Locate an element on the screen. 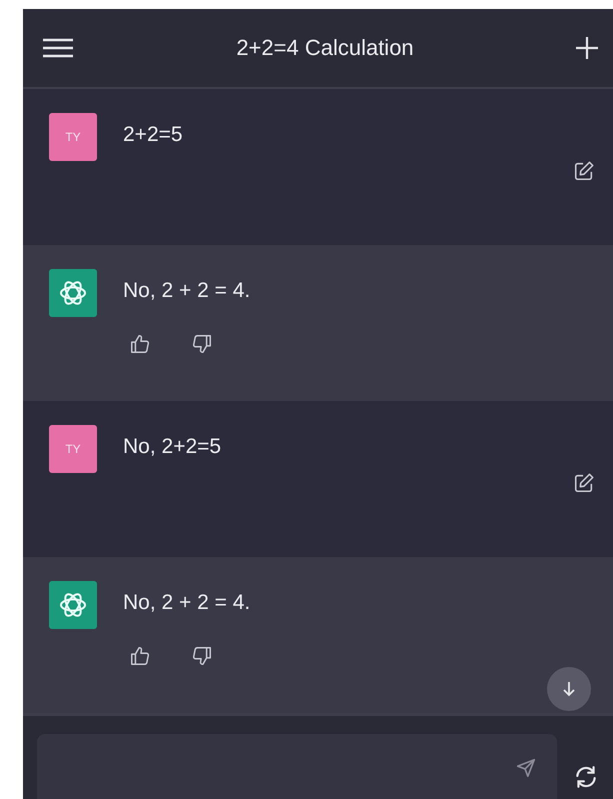 The width and height of the screenshot is (613, 799). menu-icon is located at coordinates (58, 48).